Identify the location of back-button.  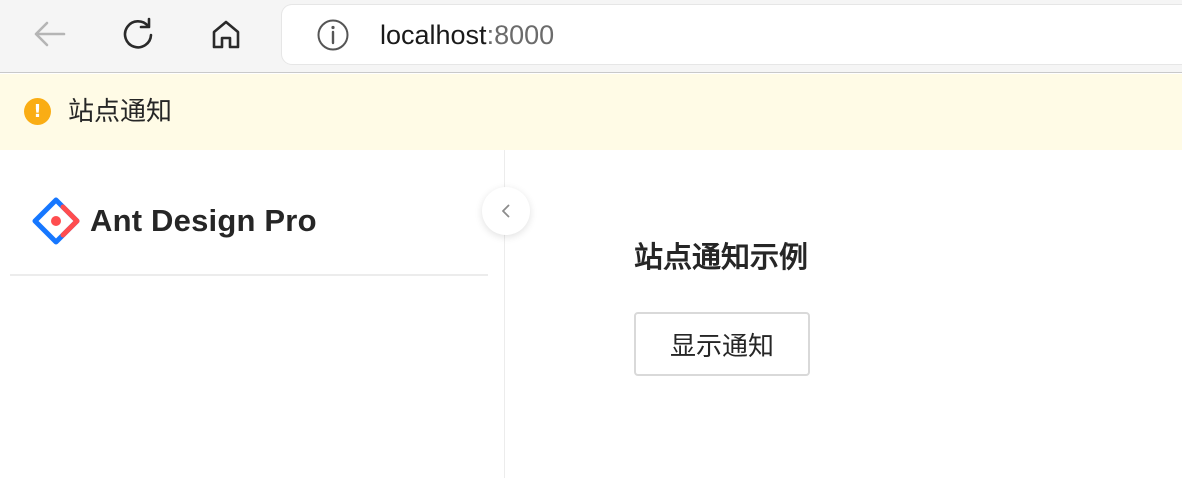
(50, 34).